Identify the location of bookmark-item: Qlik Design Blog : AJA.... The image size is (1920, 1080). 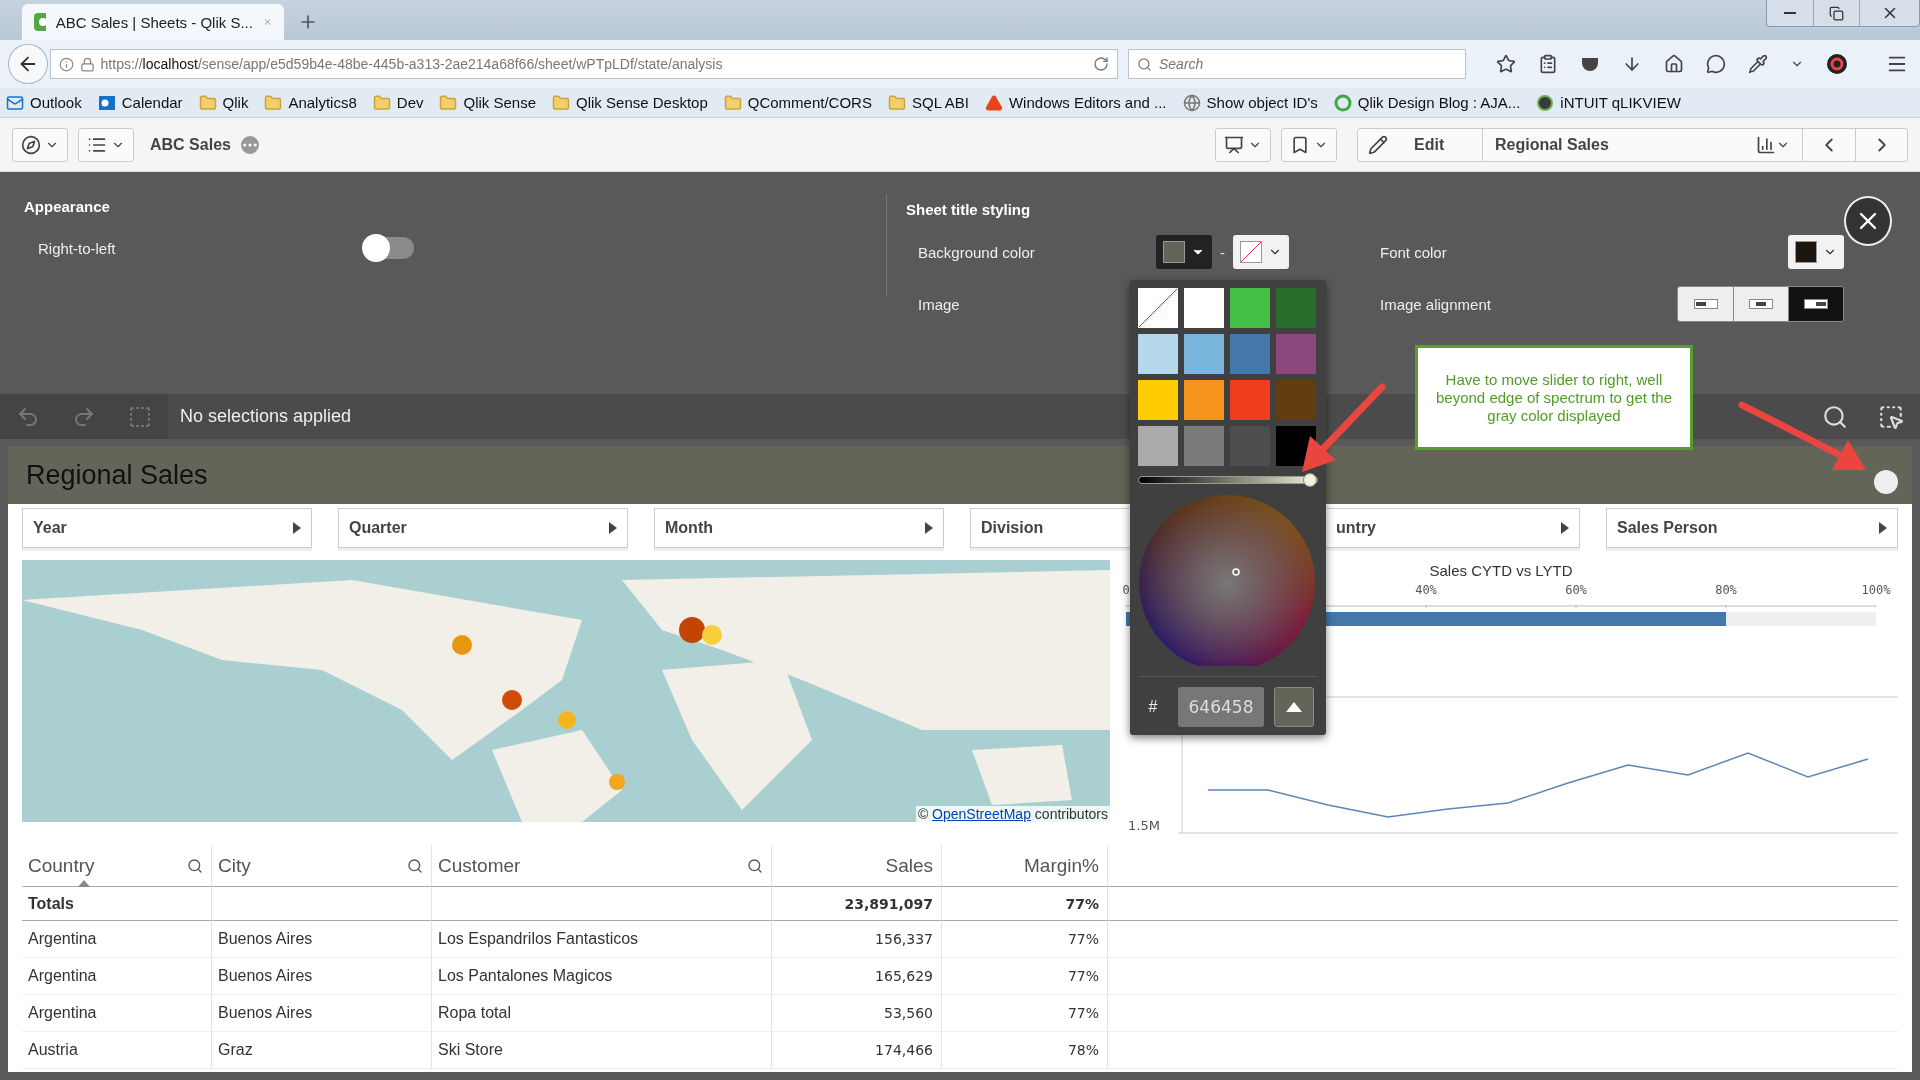
(1427, 102).